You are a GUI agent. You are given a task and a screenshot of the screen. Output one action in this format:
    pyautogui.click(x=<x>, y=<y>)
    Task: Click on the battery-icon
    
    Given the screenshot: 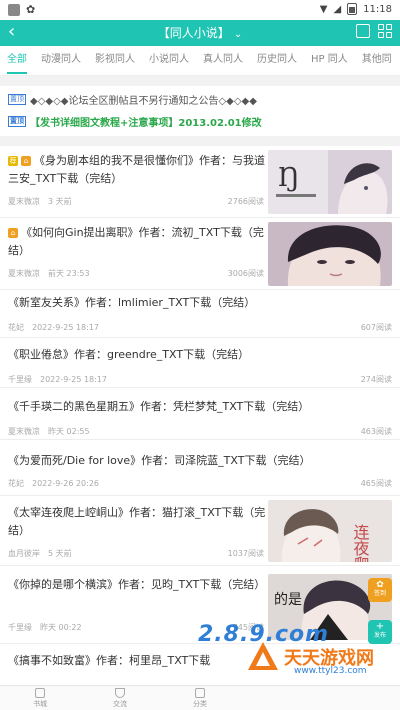 What is the action you would take?
    pyautogui.click(x=352, y=9)
    